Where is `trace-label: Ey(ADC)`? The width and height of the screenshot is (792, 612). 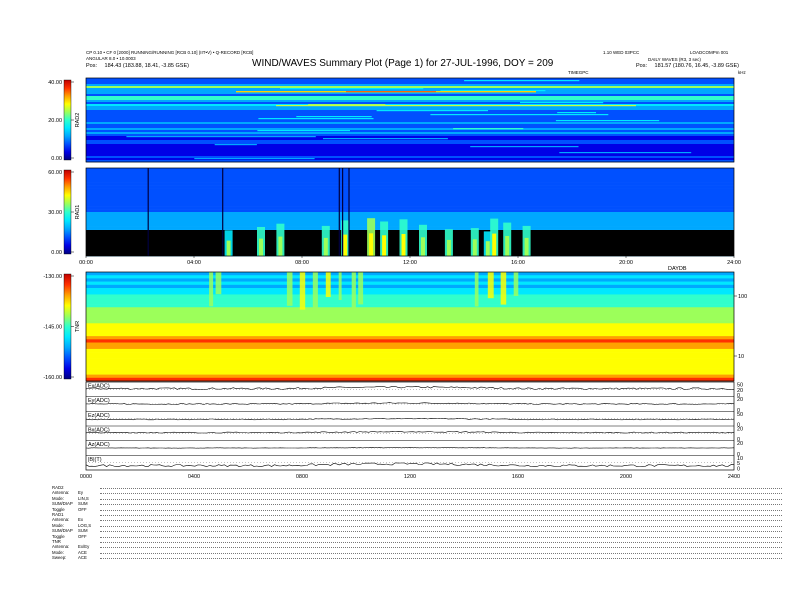 trace-label: Ey(ADC) is located at coordinates (99, 401).